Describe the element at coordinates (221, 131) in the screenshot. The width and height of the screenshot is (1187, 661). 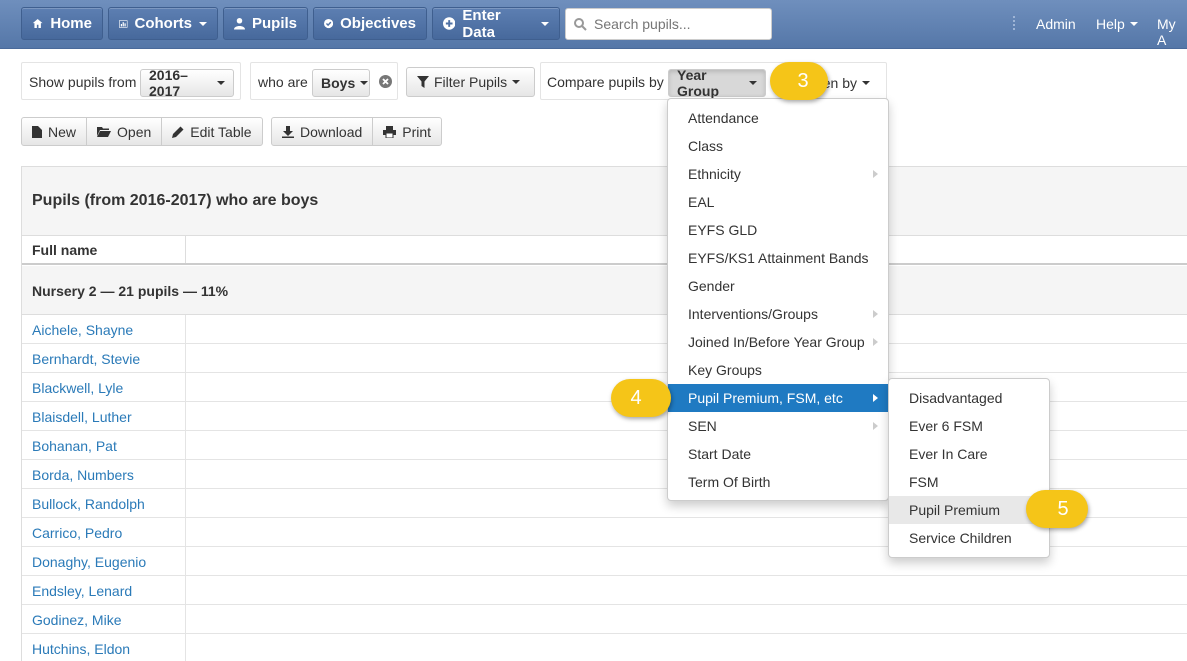
I see `edit-table-label: Edit Table` at that location.